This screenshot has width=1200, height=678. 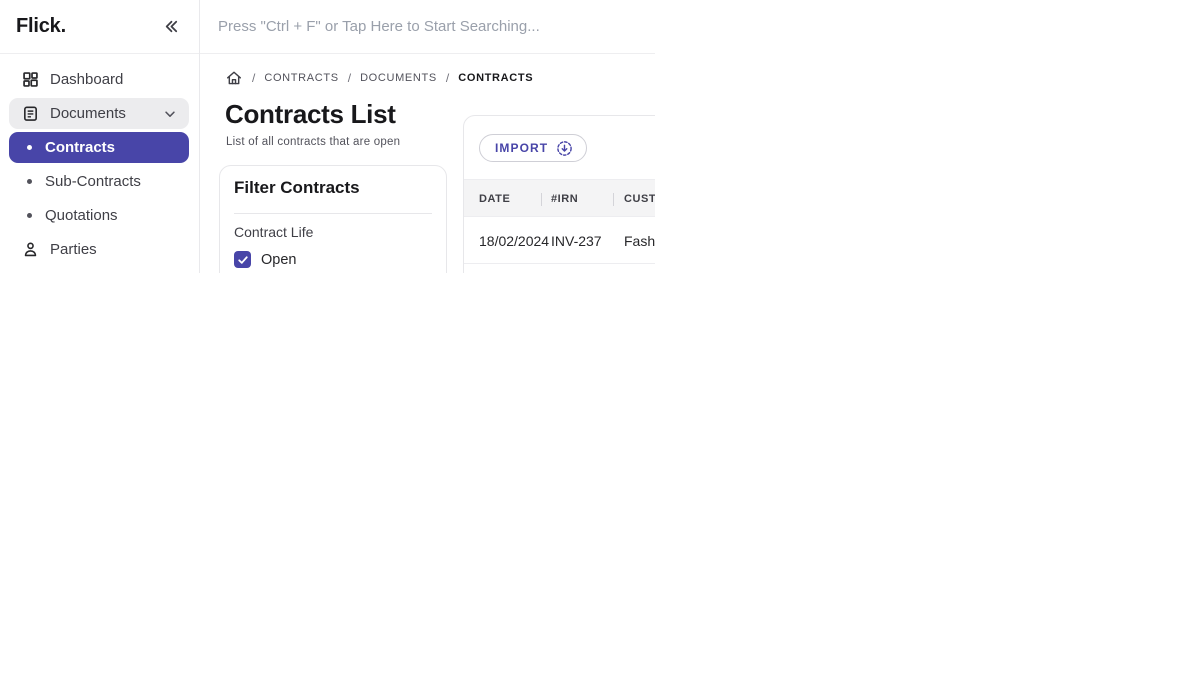 What do you see at coordinates (30, 79) in the screenshot?
I see `dashboard-grid-icon` at bounding box center [30, 79].